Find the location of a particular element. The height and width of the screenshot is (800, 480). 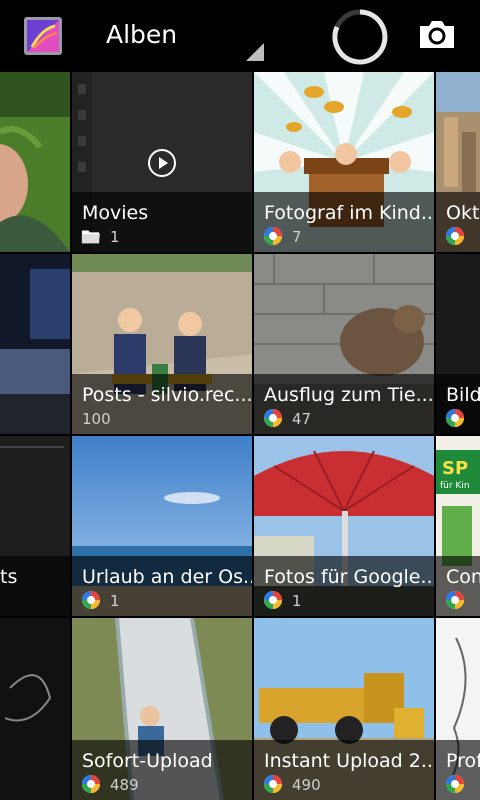

album-tile: Fotos für Google... 1 is located at coordinates (344, 526).